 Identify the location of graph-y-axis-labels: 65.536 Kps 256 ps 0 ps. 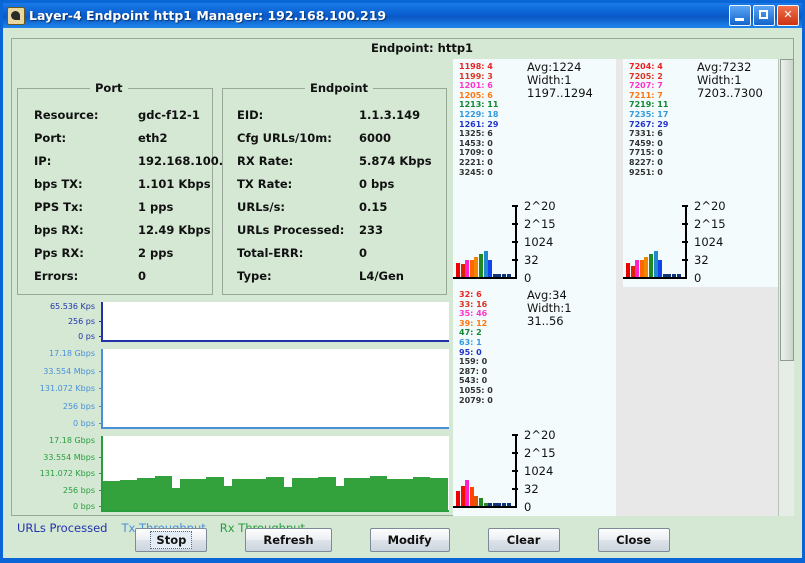
(60, 321).